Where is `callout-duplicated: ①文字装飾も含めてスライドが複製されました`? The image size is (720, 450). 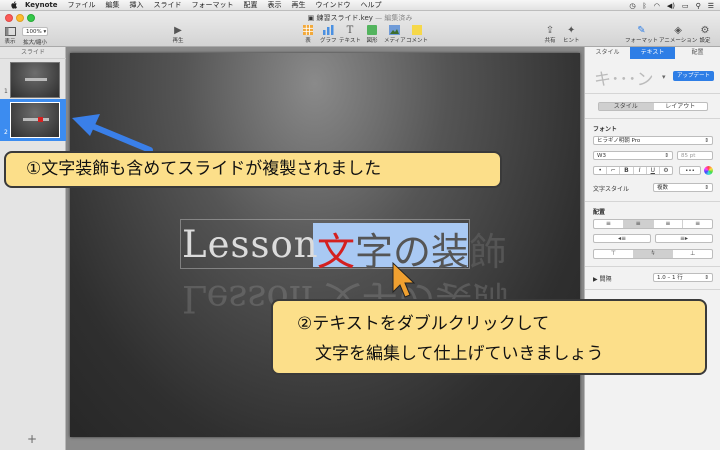 callout-duplicated: ①文字装飾も含めてスライドが複製されました is located at coordinates (253, 169).